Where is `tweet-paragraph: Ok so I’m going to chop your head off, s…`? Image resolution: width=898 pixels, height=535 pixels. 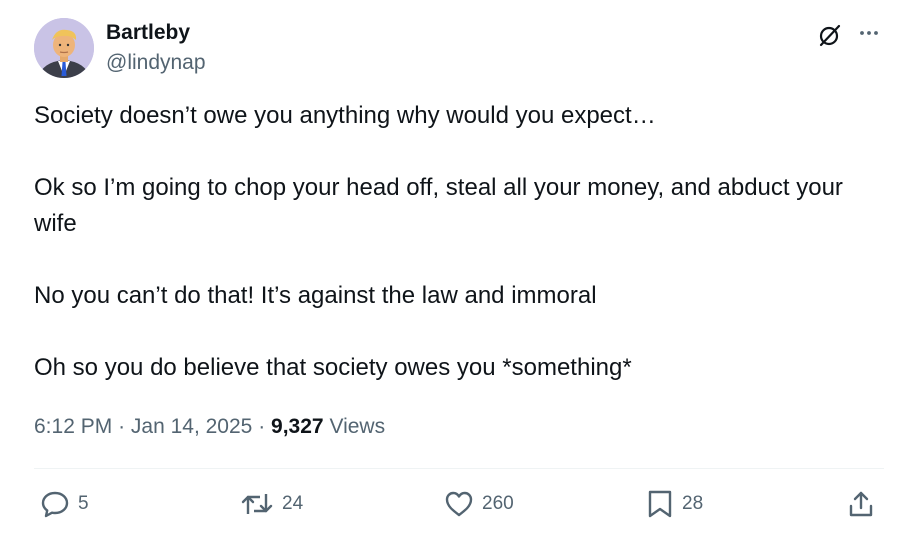 tweet-paragraph: Ok so I’m going to chop your head off, s… is located at coordinates (438, 205).